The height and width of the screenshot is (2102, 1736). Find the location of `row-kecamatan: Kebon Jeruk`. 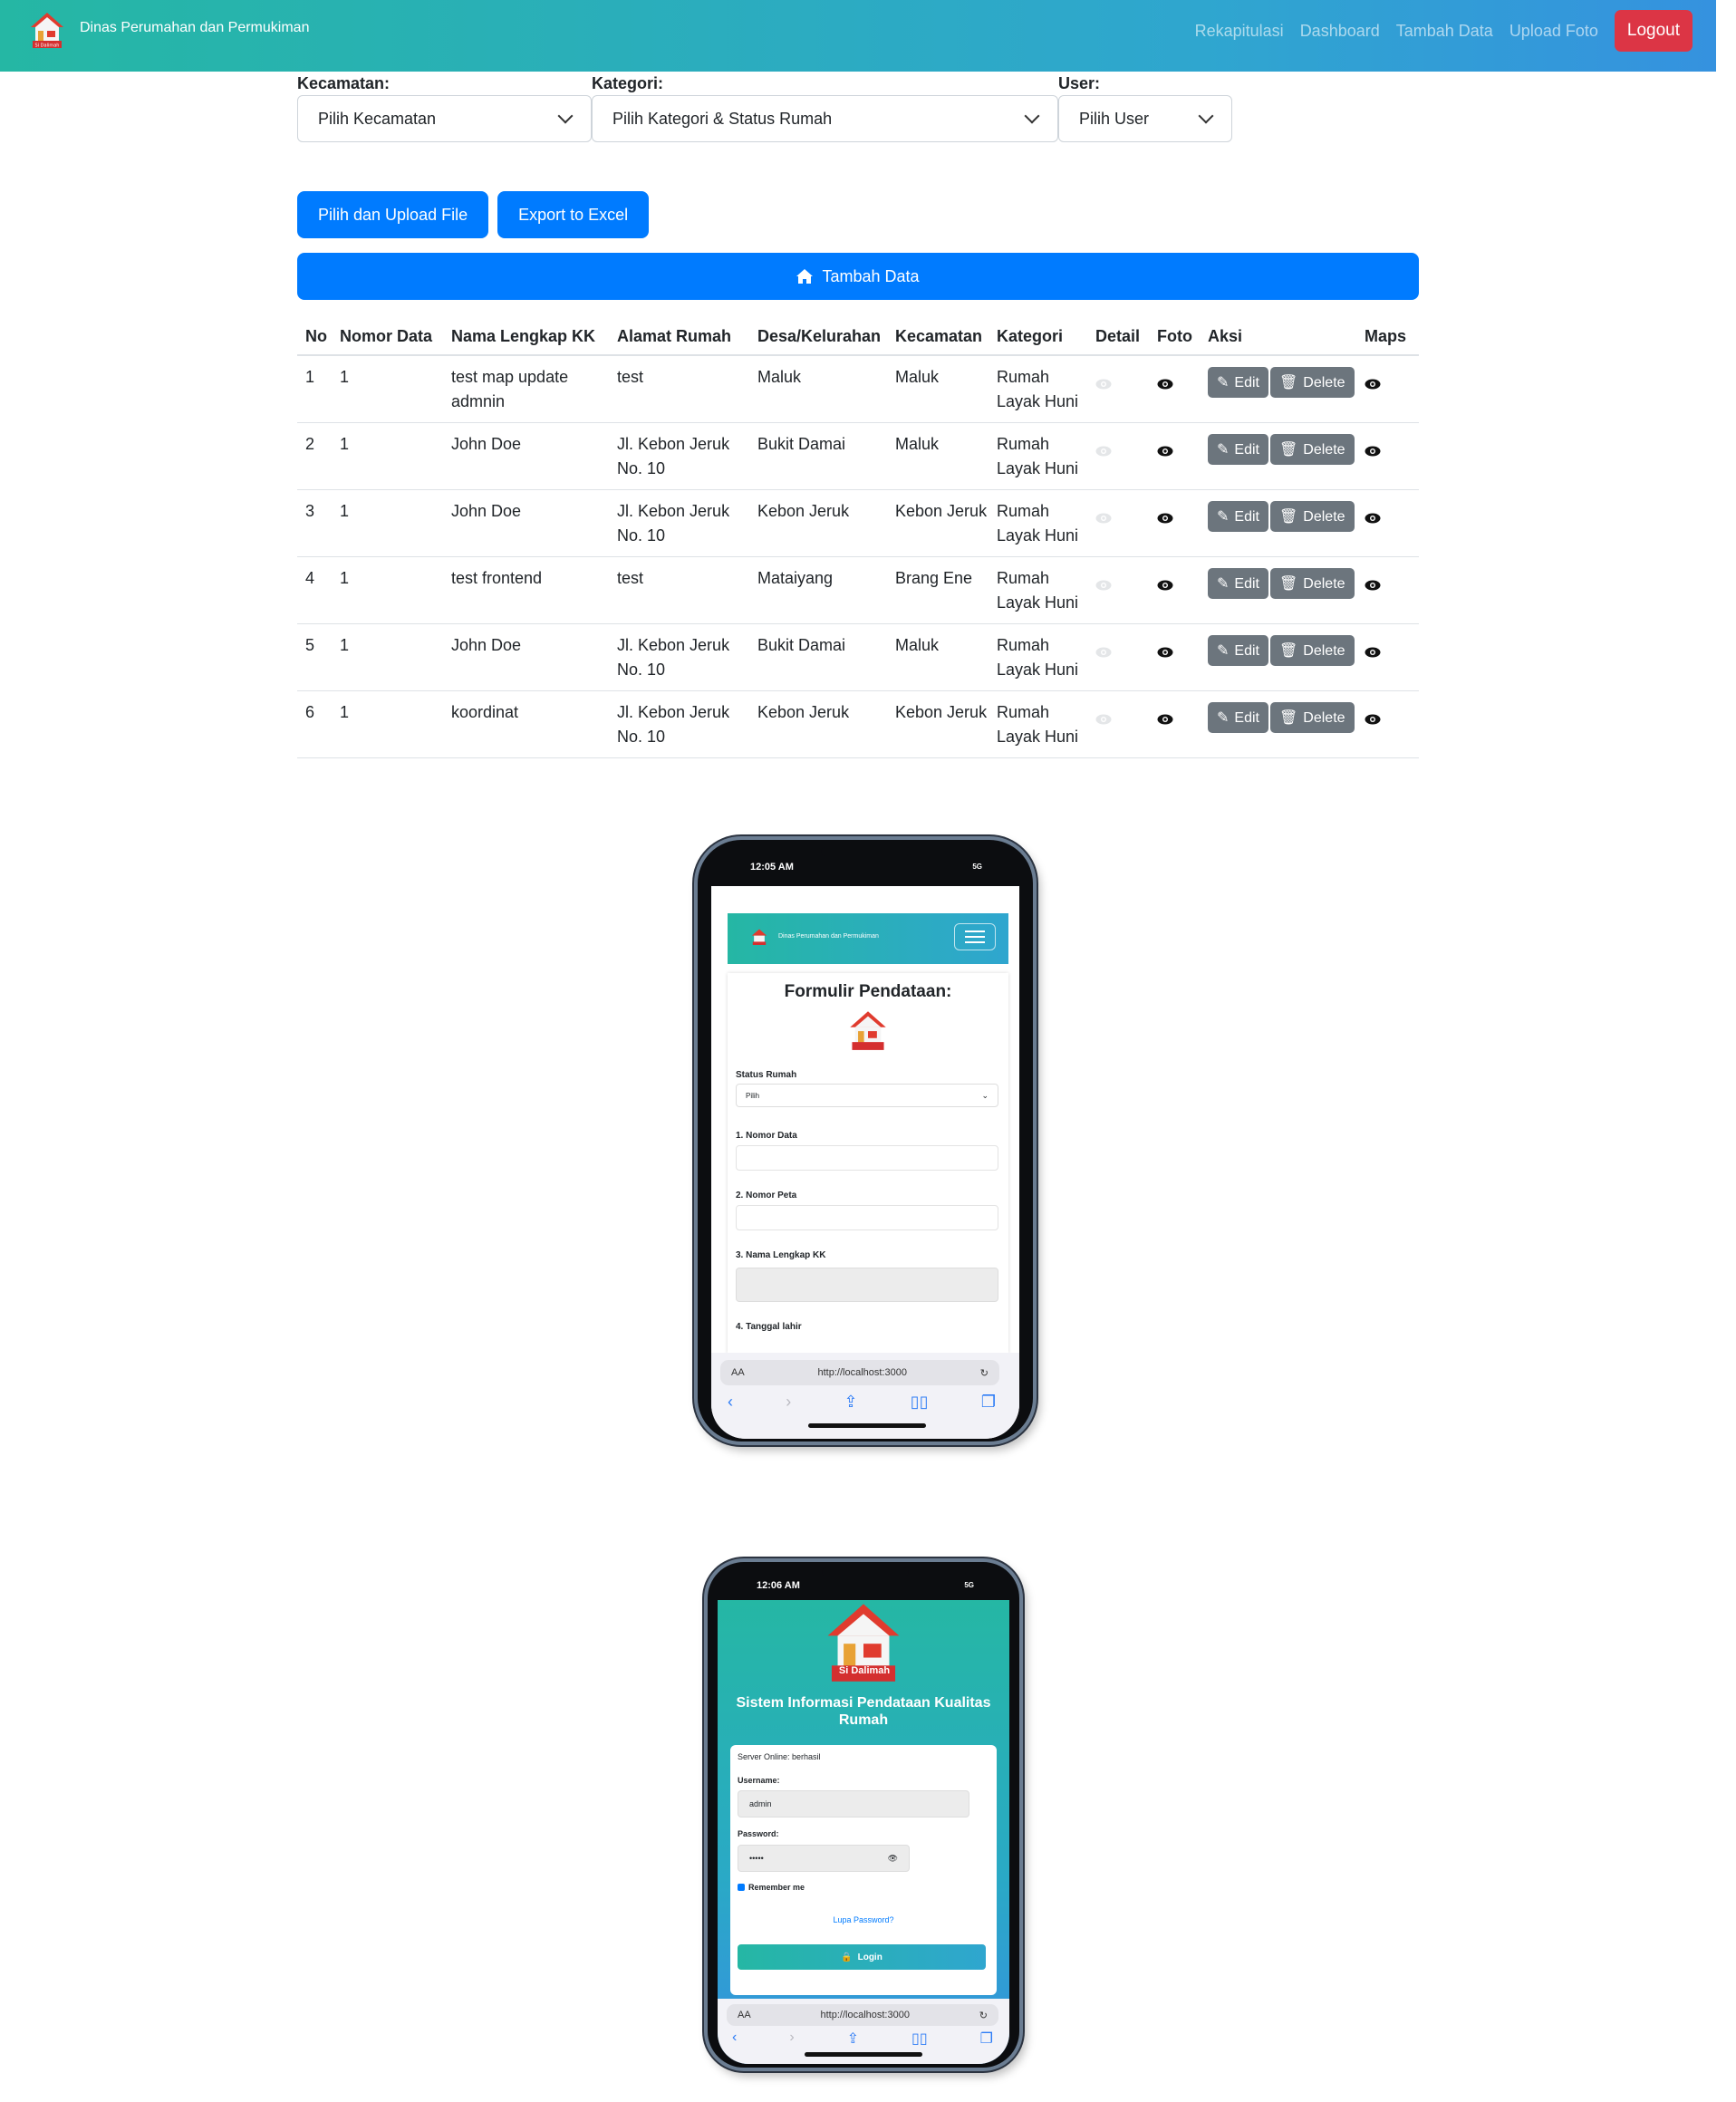

row-kecamatan: Kebon Jeruk is located at coordinates (938, 724).